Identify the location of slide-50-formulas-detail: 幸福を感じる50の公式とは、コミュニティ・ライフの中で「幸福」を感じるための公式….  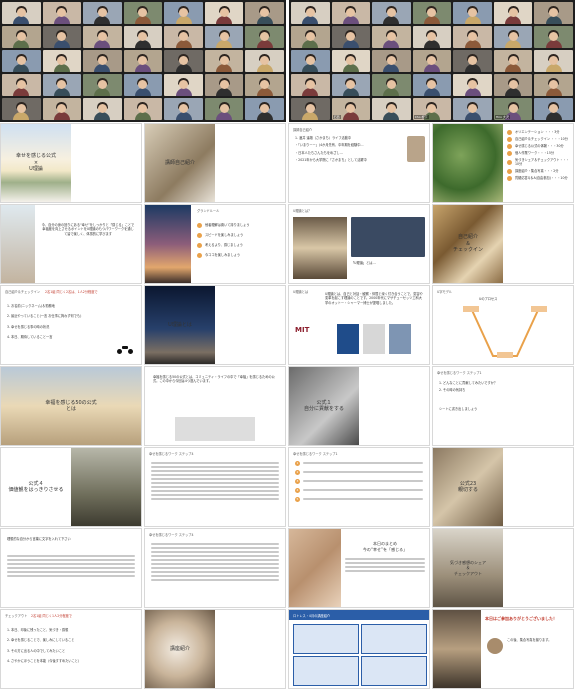
(215, 406).